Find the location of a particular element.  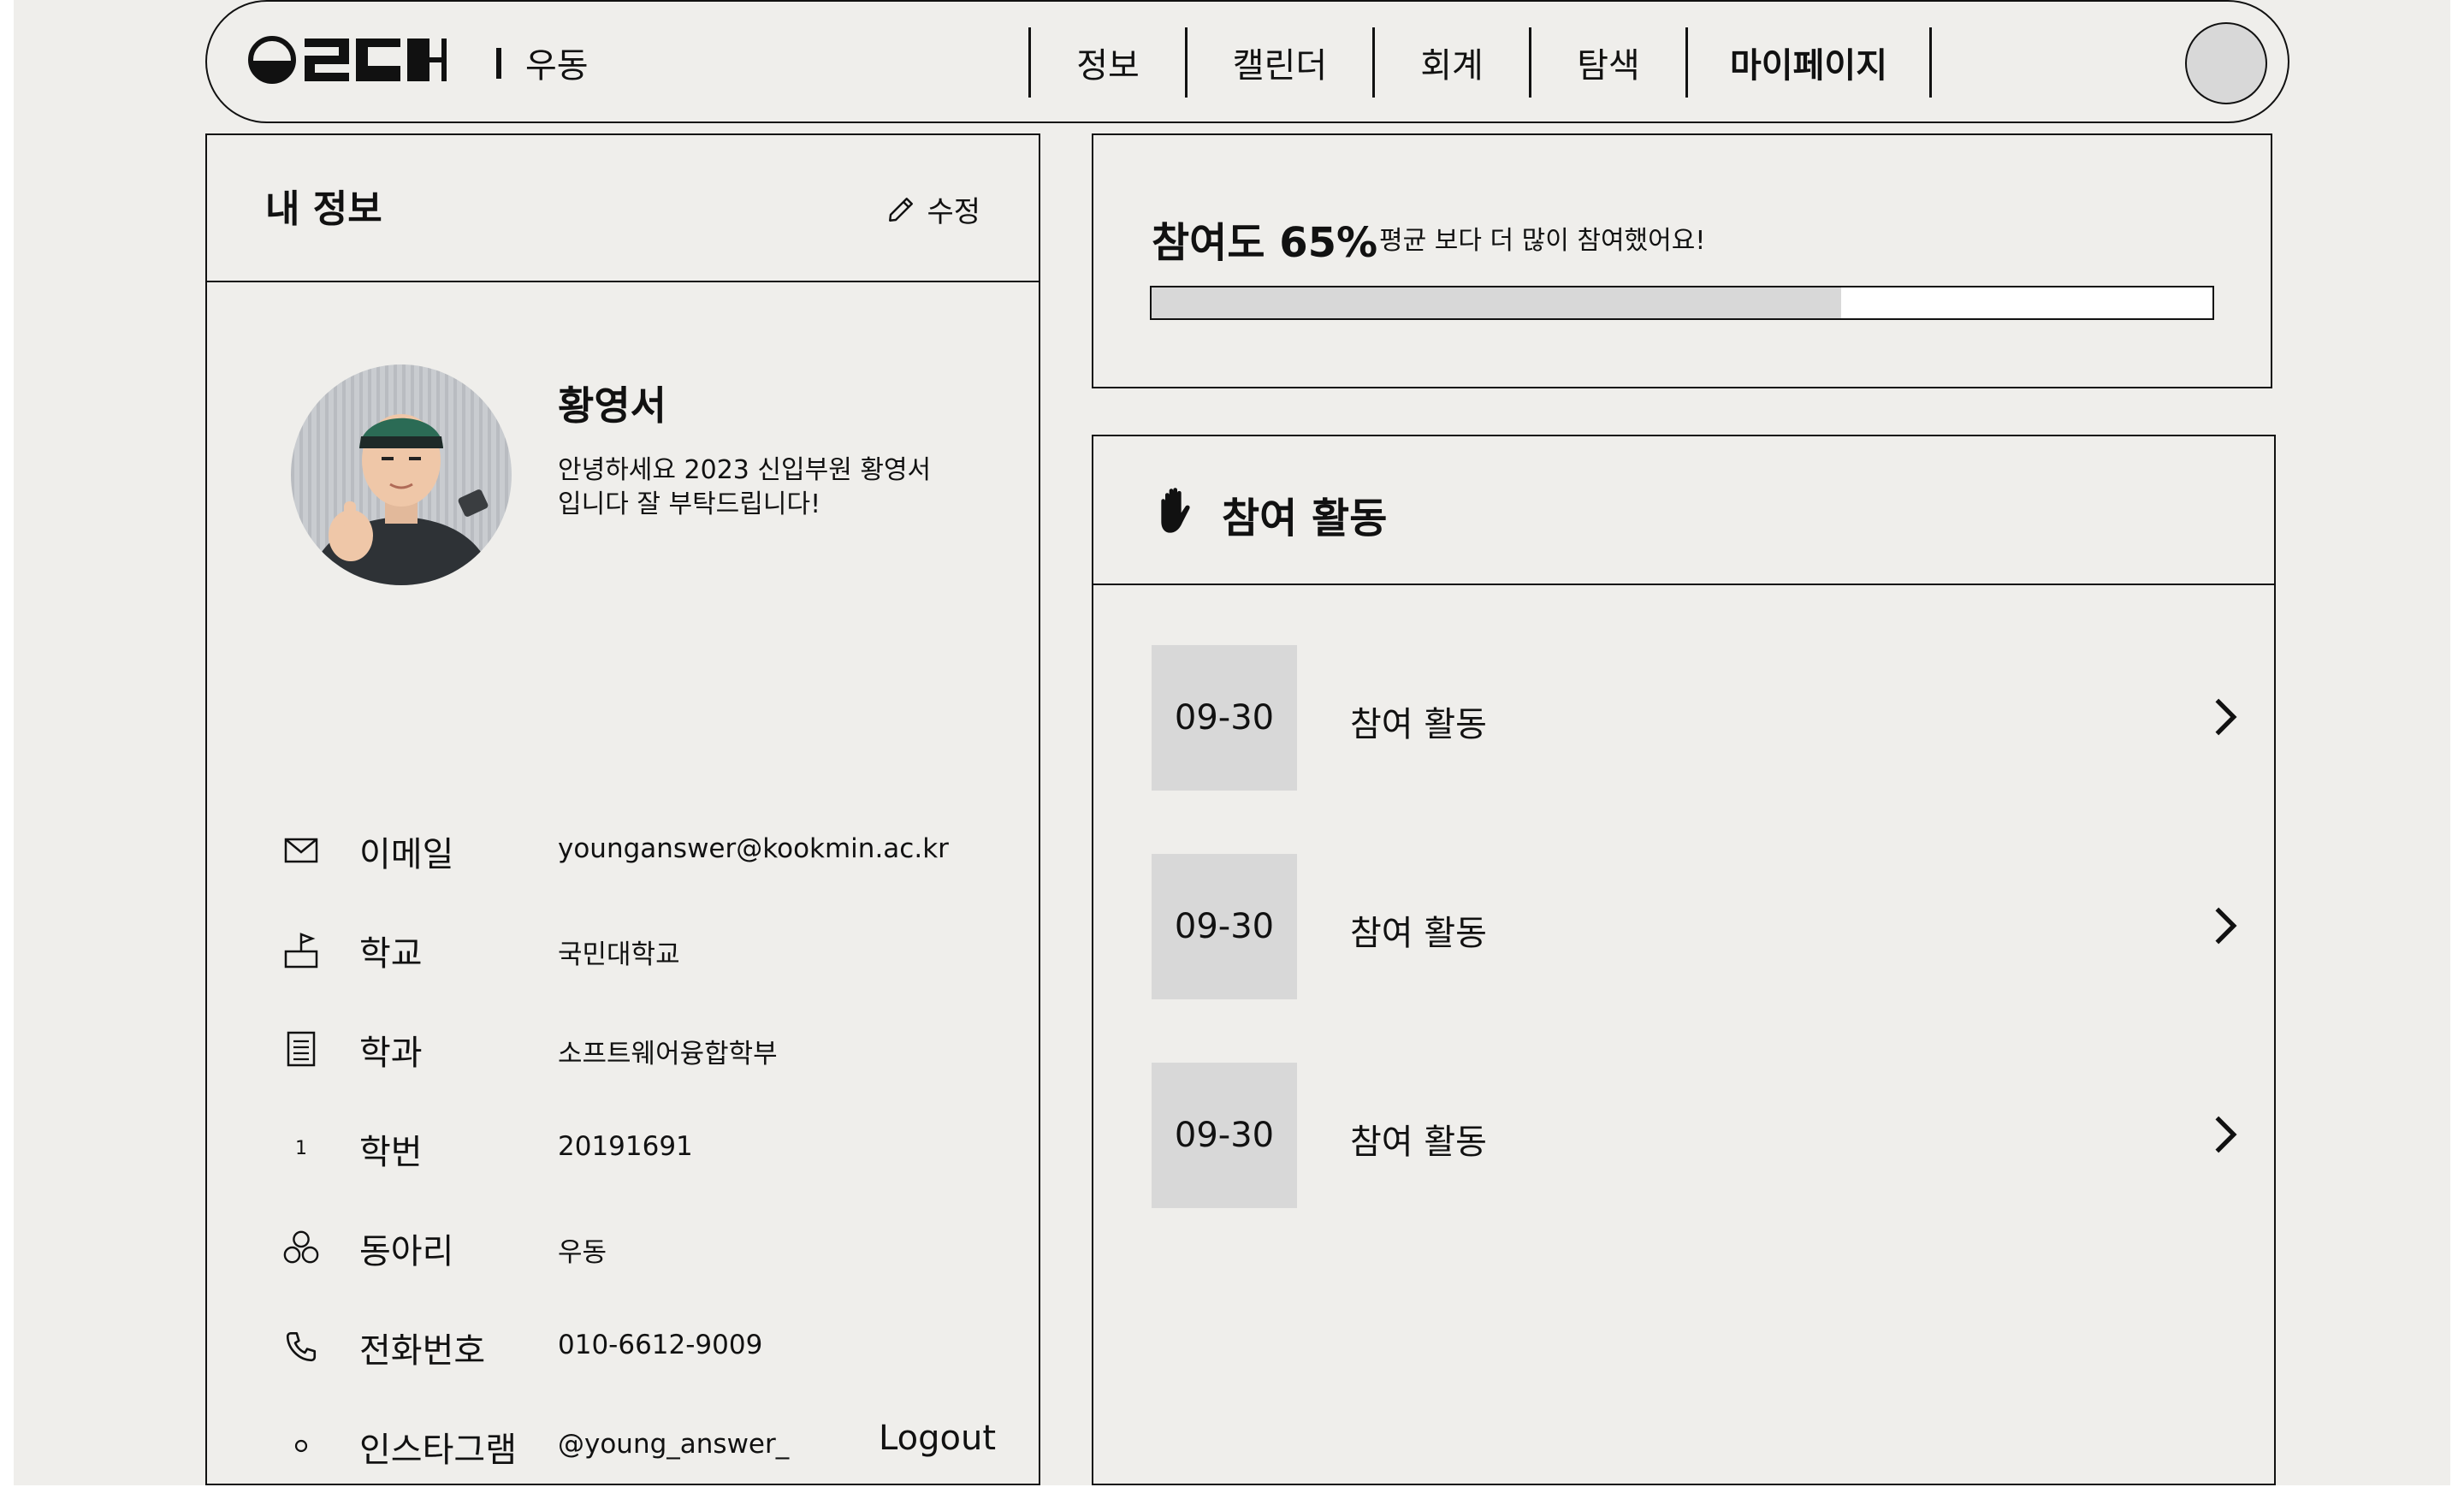

info-row-club: 동아리 우동 is located at coordinates (623, 1247).